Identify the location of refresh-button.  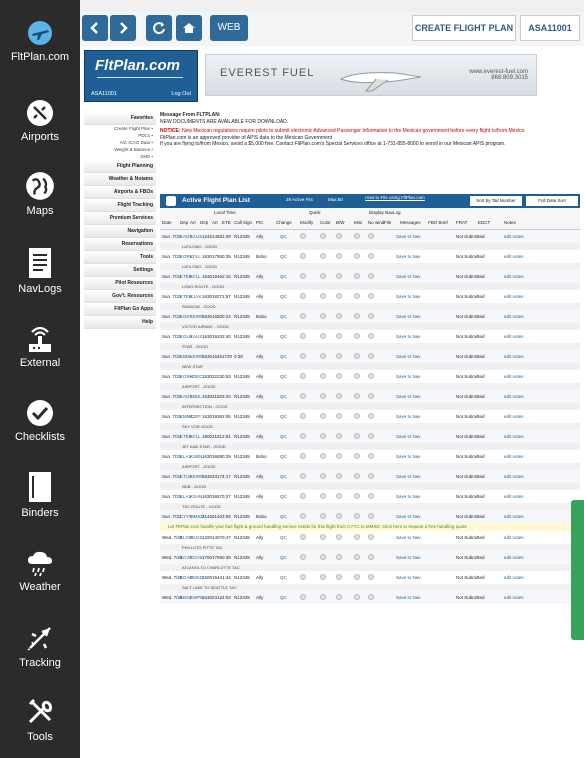
(159, 28).